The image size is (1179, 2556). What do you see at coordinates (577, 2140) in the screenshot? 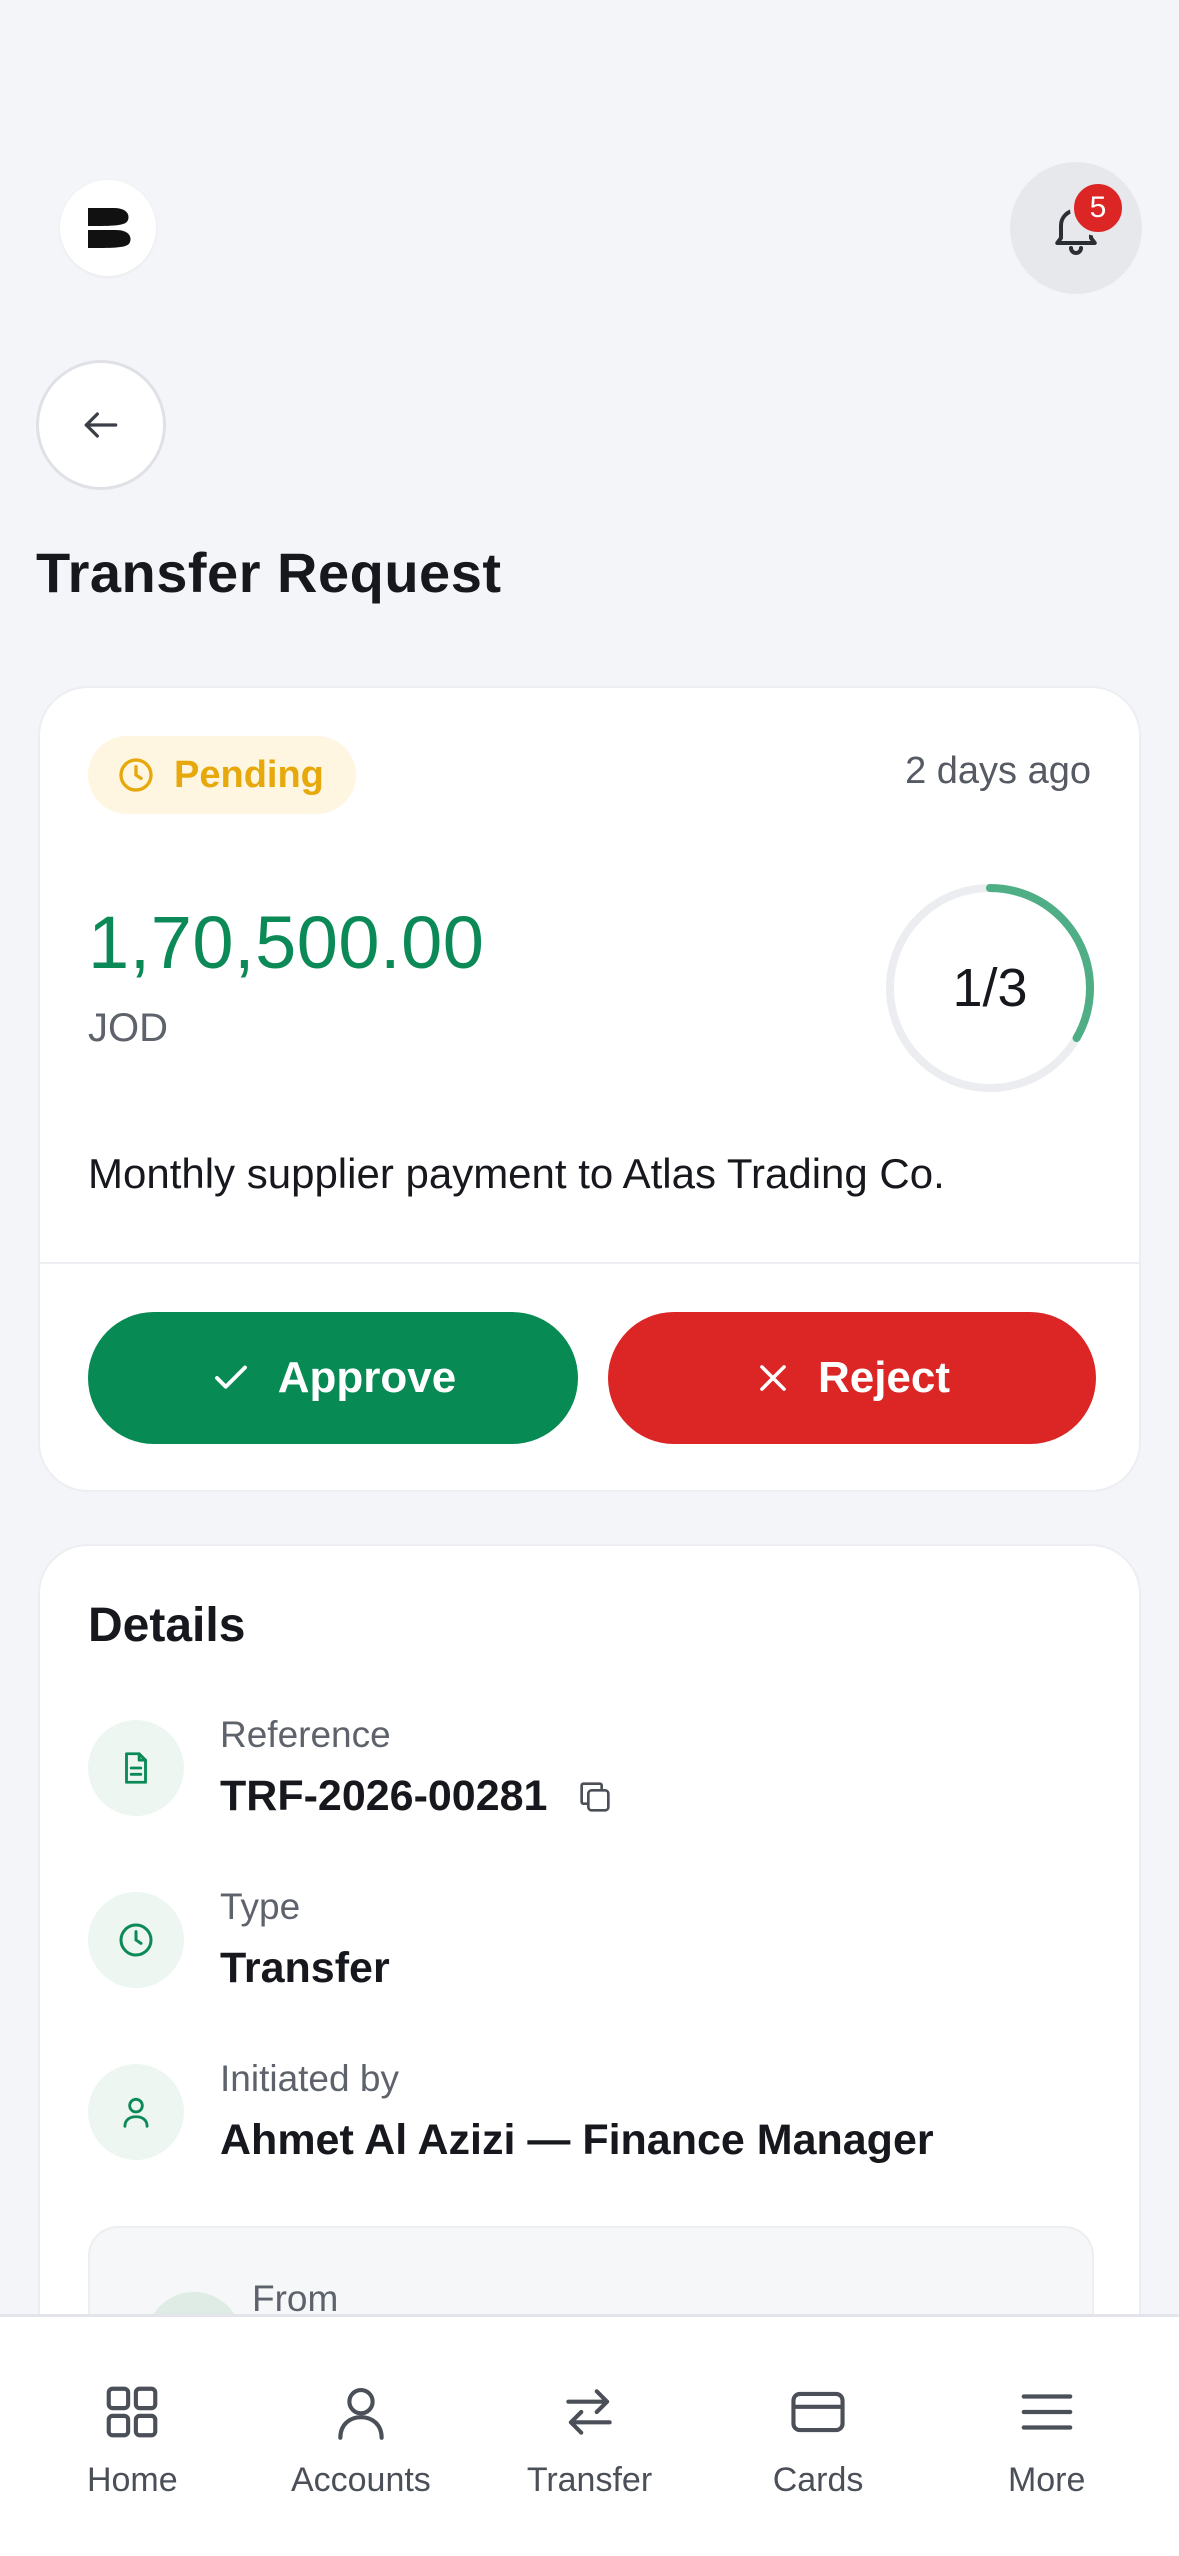
I see `initiated-value: Ahmet Al Azizi — Finance Manager` at bounding box center [577, 2140].